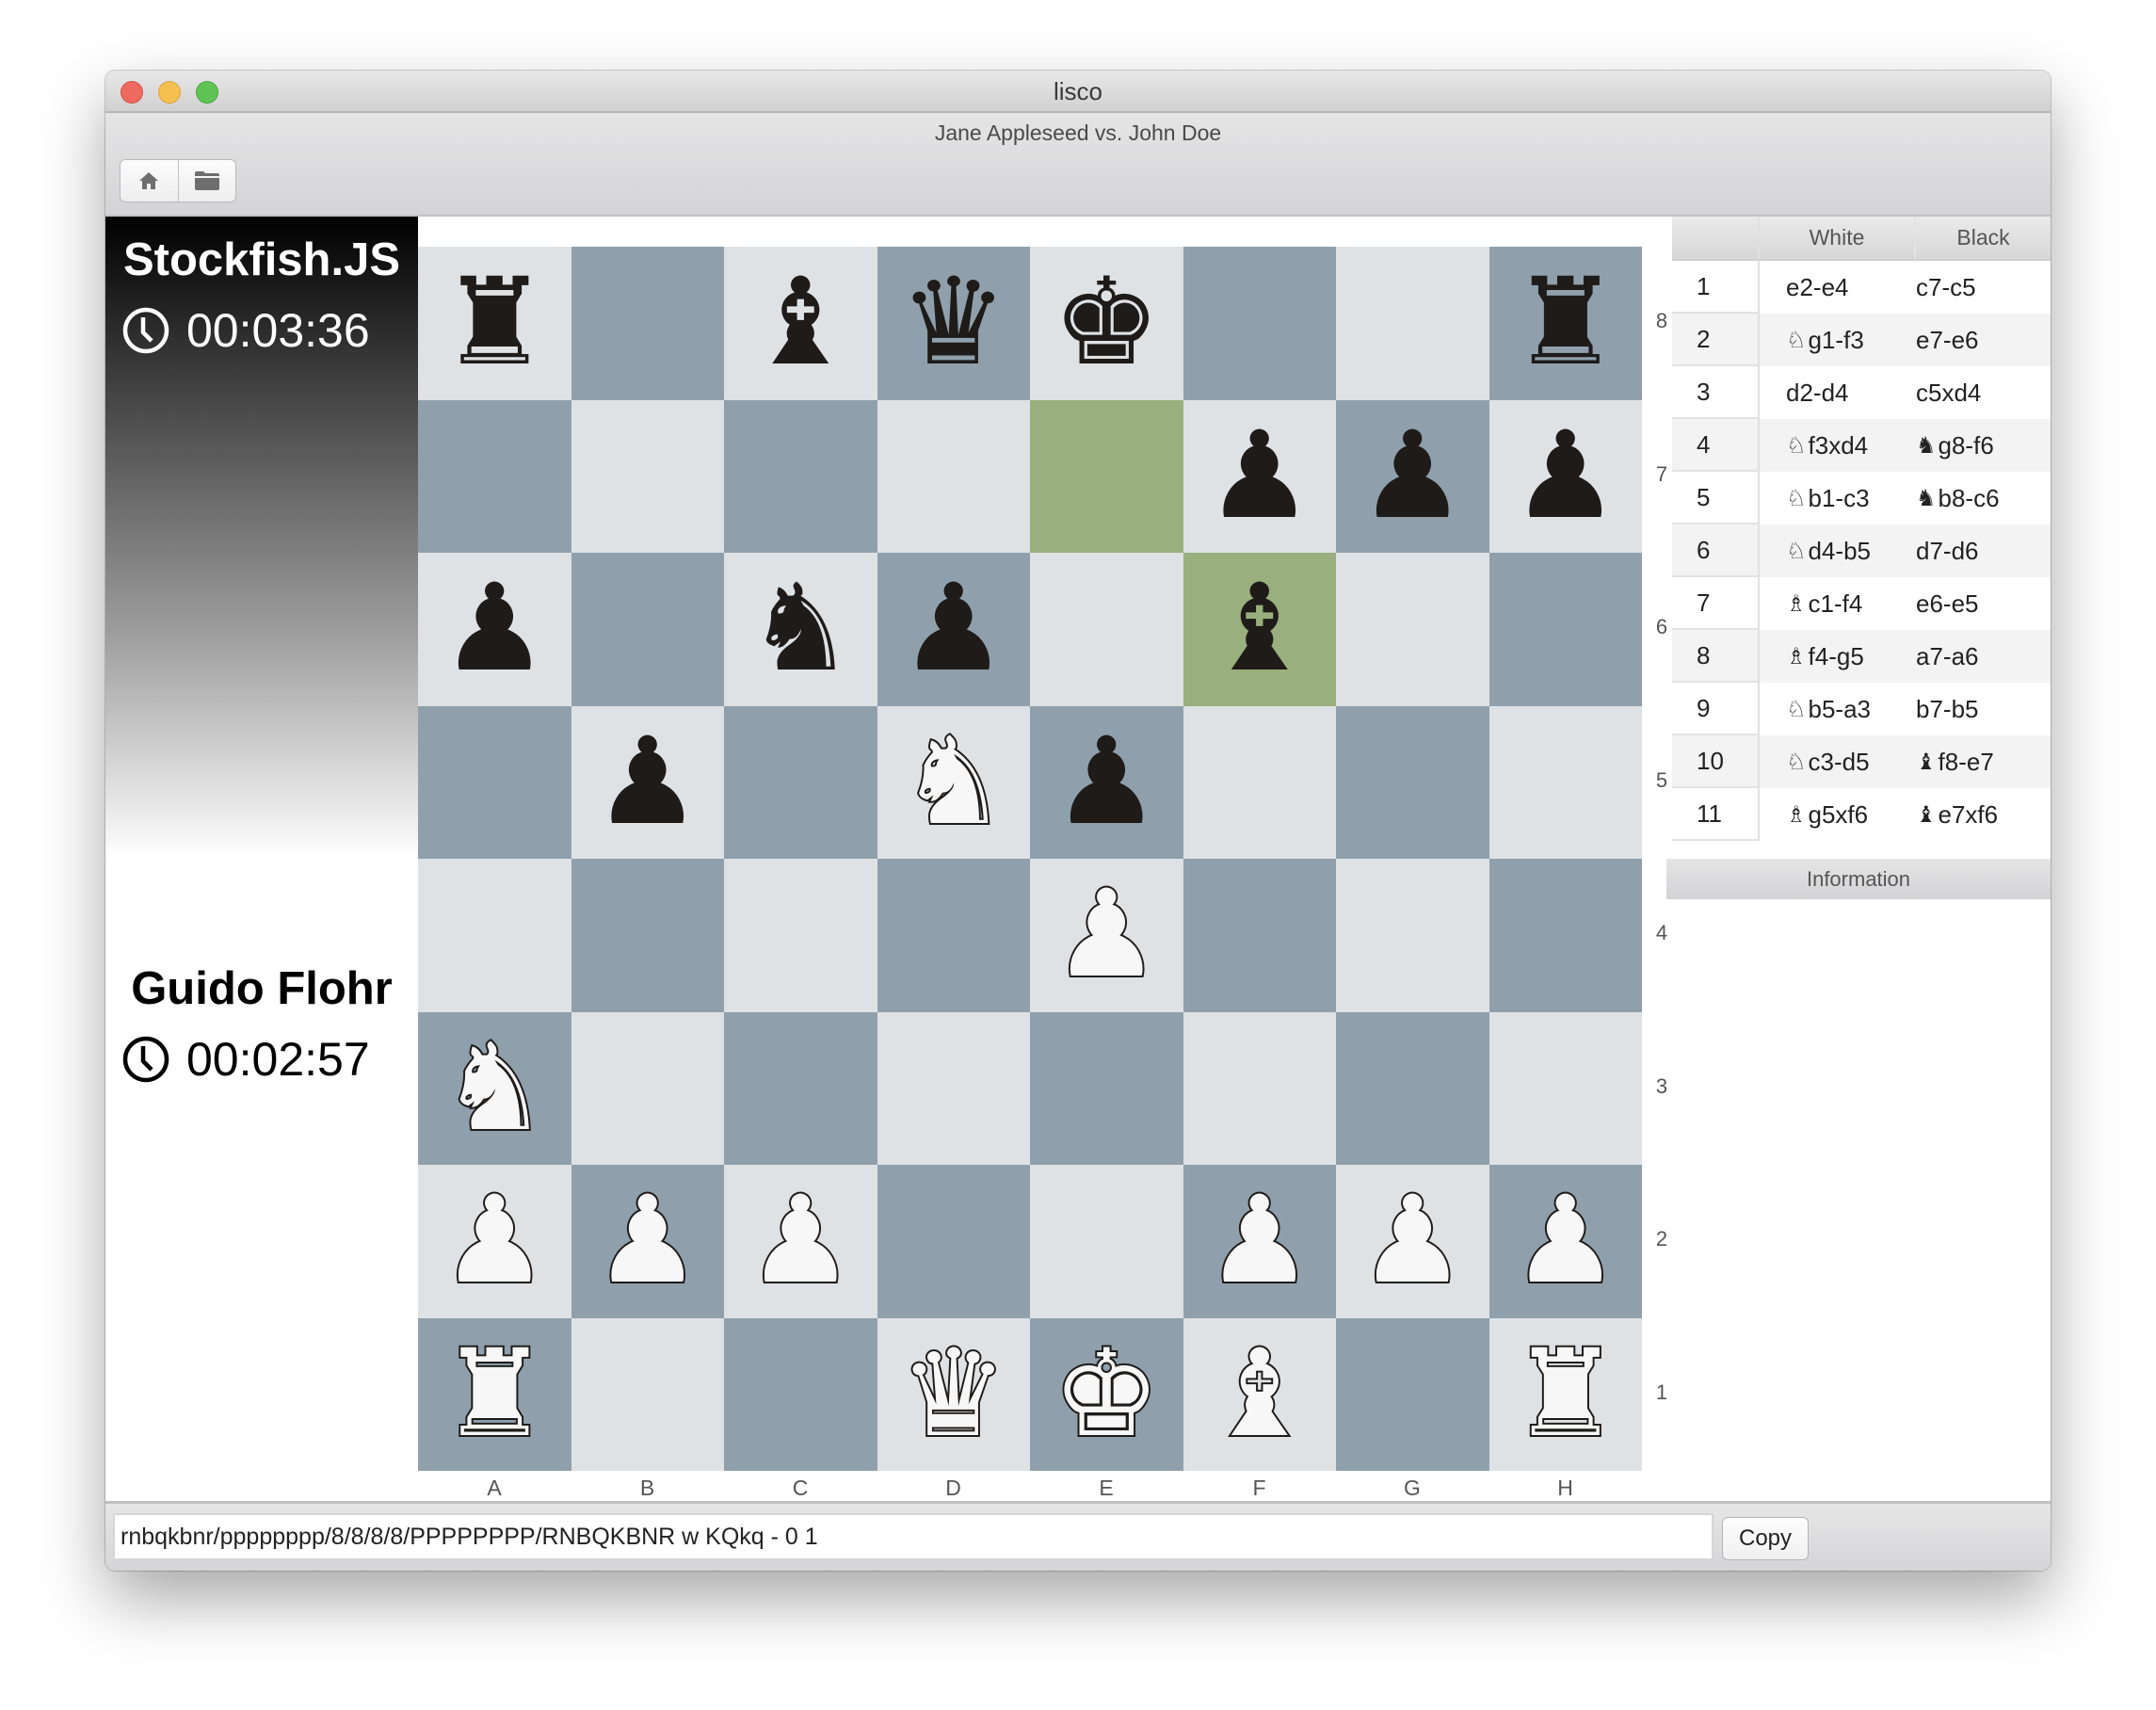 The height and width of the screenshot is (1710, 2156). I want to click on square-h6, so click(1565, 629).